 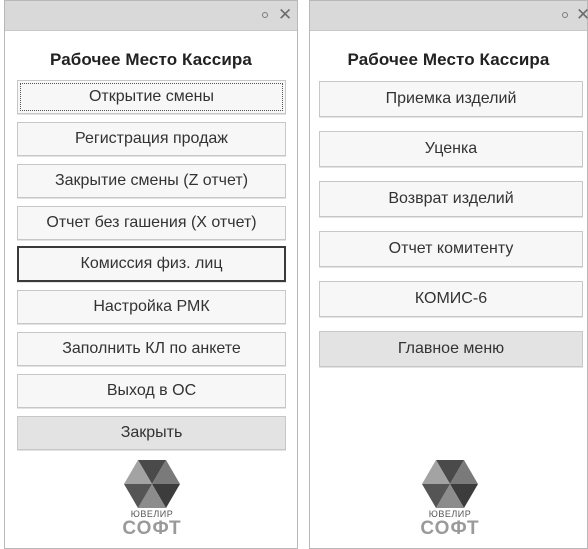 What do you see at coordinates (451, 99) in the screenshot?
I see `receive-items-button: Приемка изделий` at bounding box center [451, 99].